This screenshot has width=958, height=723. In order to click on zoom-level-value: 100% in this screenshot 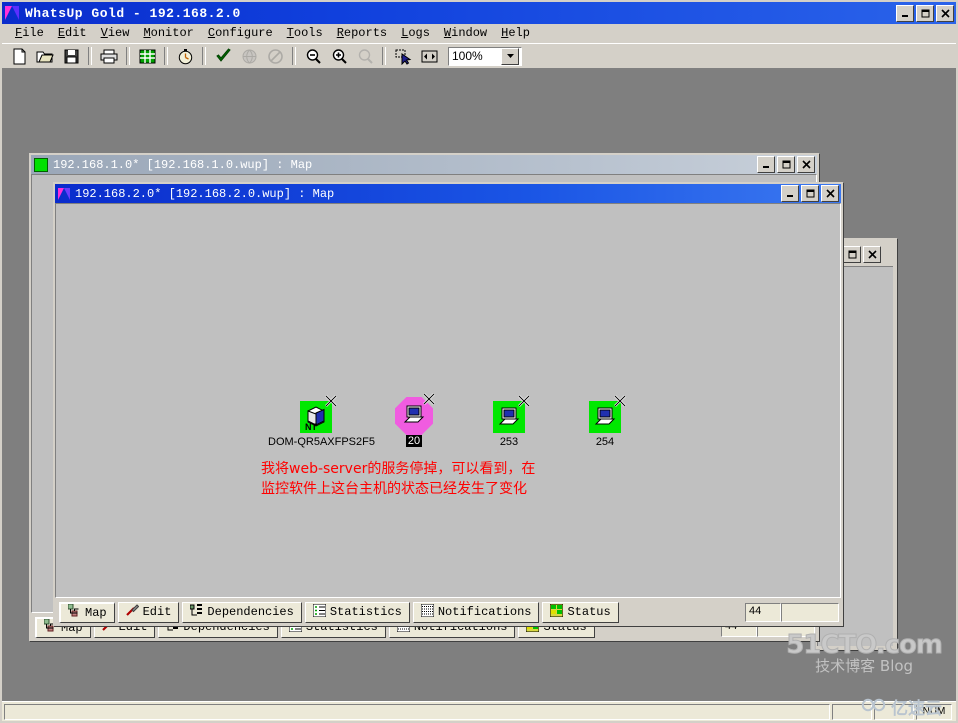, I will do `click(467, 56)`.